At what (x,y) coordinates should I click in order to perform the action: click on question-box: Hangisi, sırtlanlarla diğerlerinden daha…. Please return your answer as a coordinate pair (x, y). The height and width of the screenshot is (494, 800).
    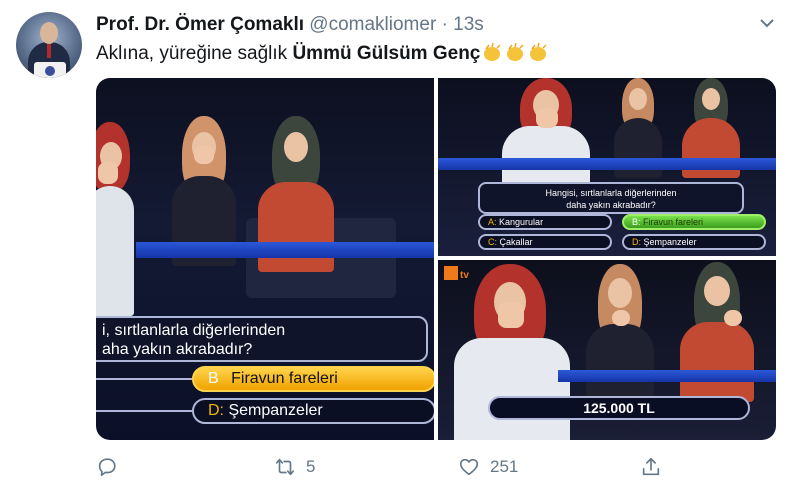
    Looking at the image, I should click on (611, 198).